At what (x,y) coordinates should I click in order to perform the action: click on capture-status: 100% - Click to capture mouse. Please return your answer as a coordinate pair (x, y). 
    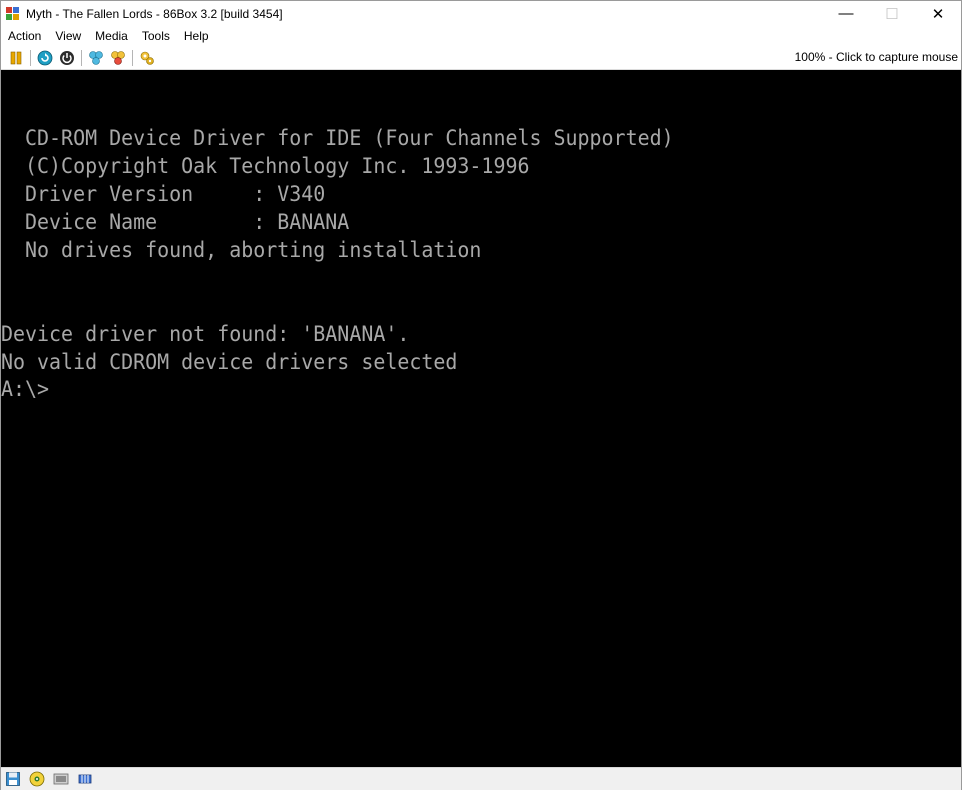
    Looking at the image, I should click on (876, 57).